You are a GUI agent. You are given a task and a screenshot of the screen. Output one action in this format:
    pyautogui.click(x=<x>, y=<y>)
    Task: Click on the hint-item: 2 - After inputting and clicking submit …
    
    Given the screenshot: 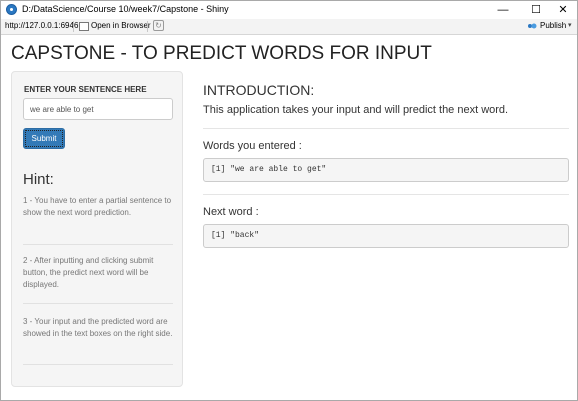 What is the action you would take?
    pyautogui.click(x=88, y=272)
    